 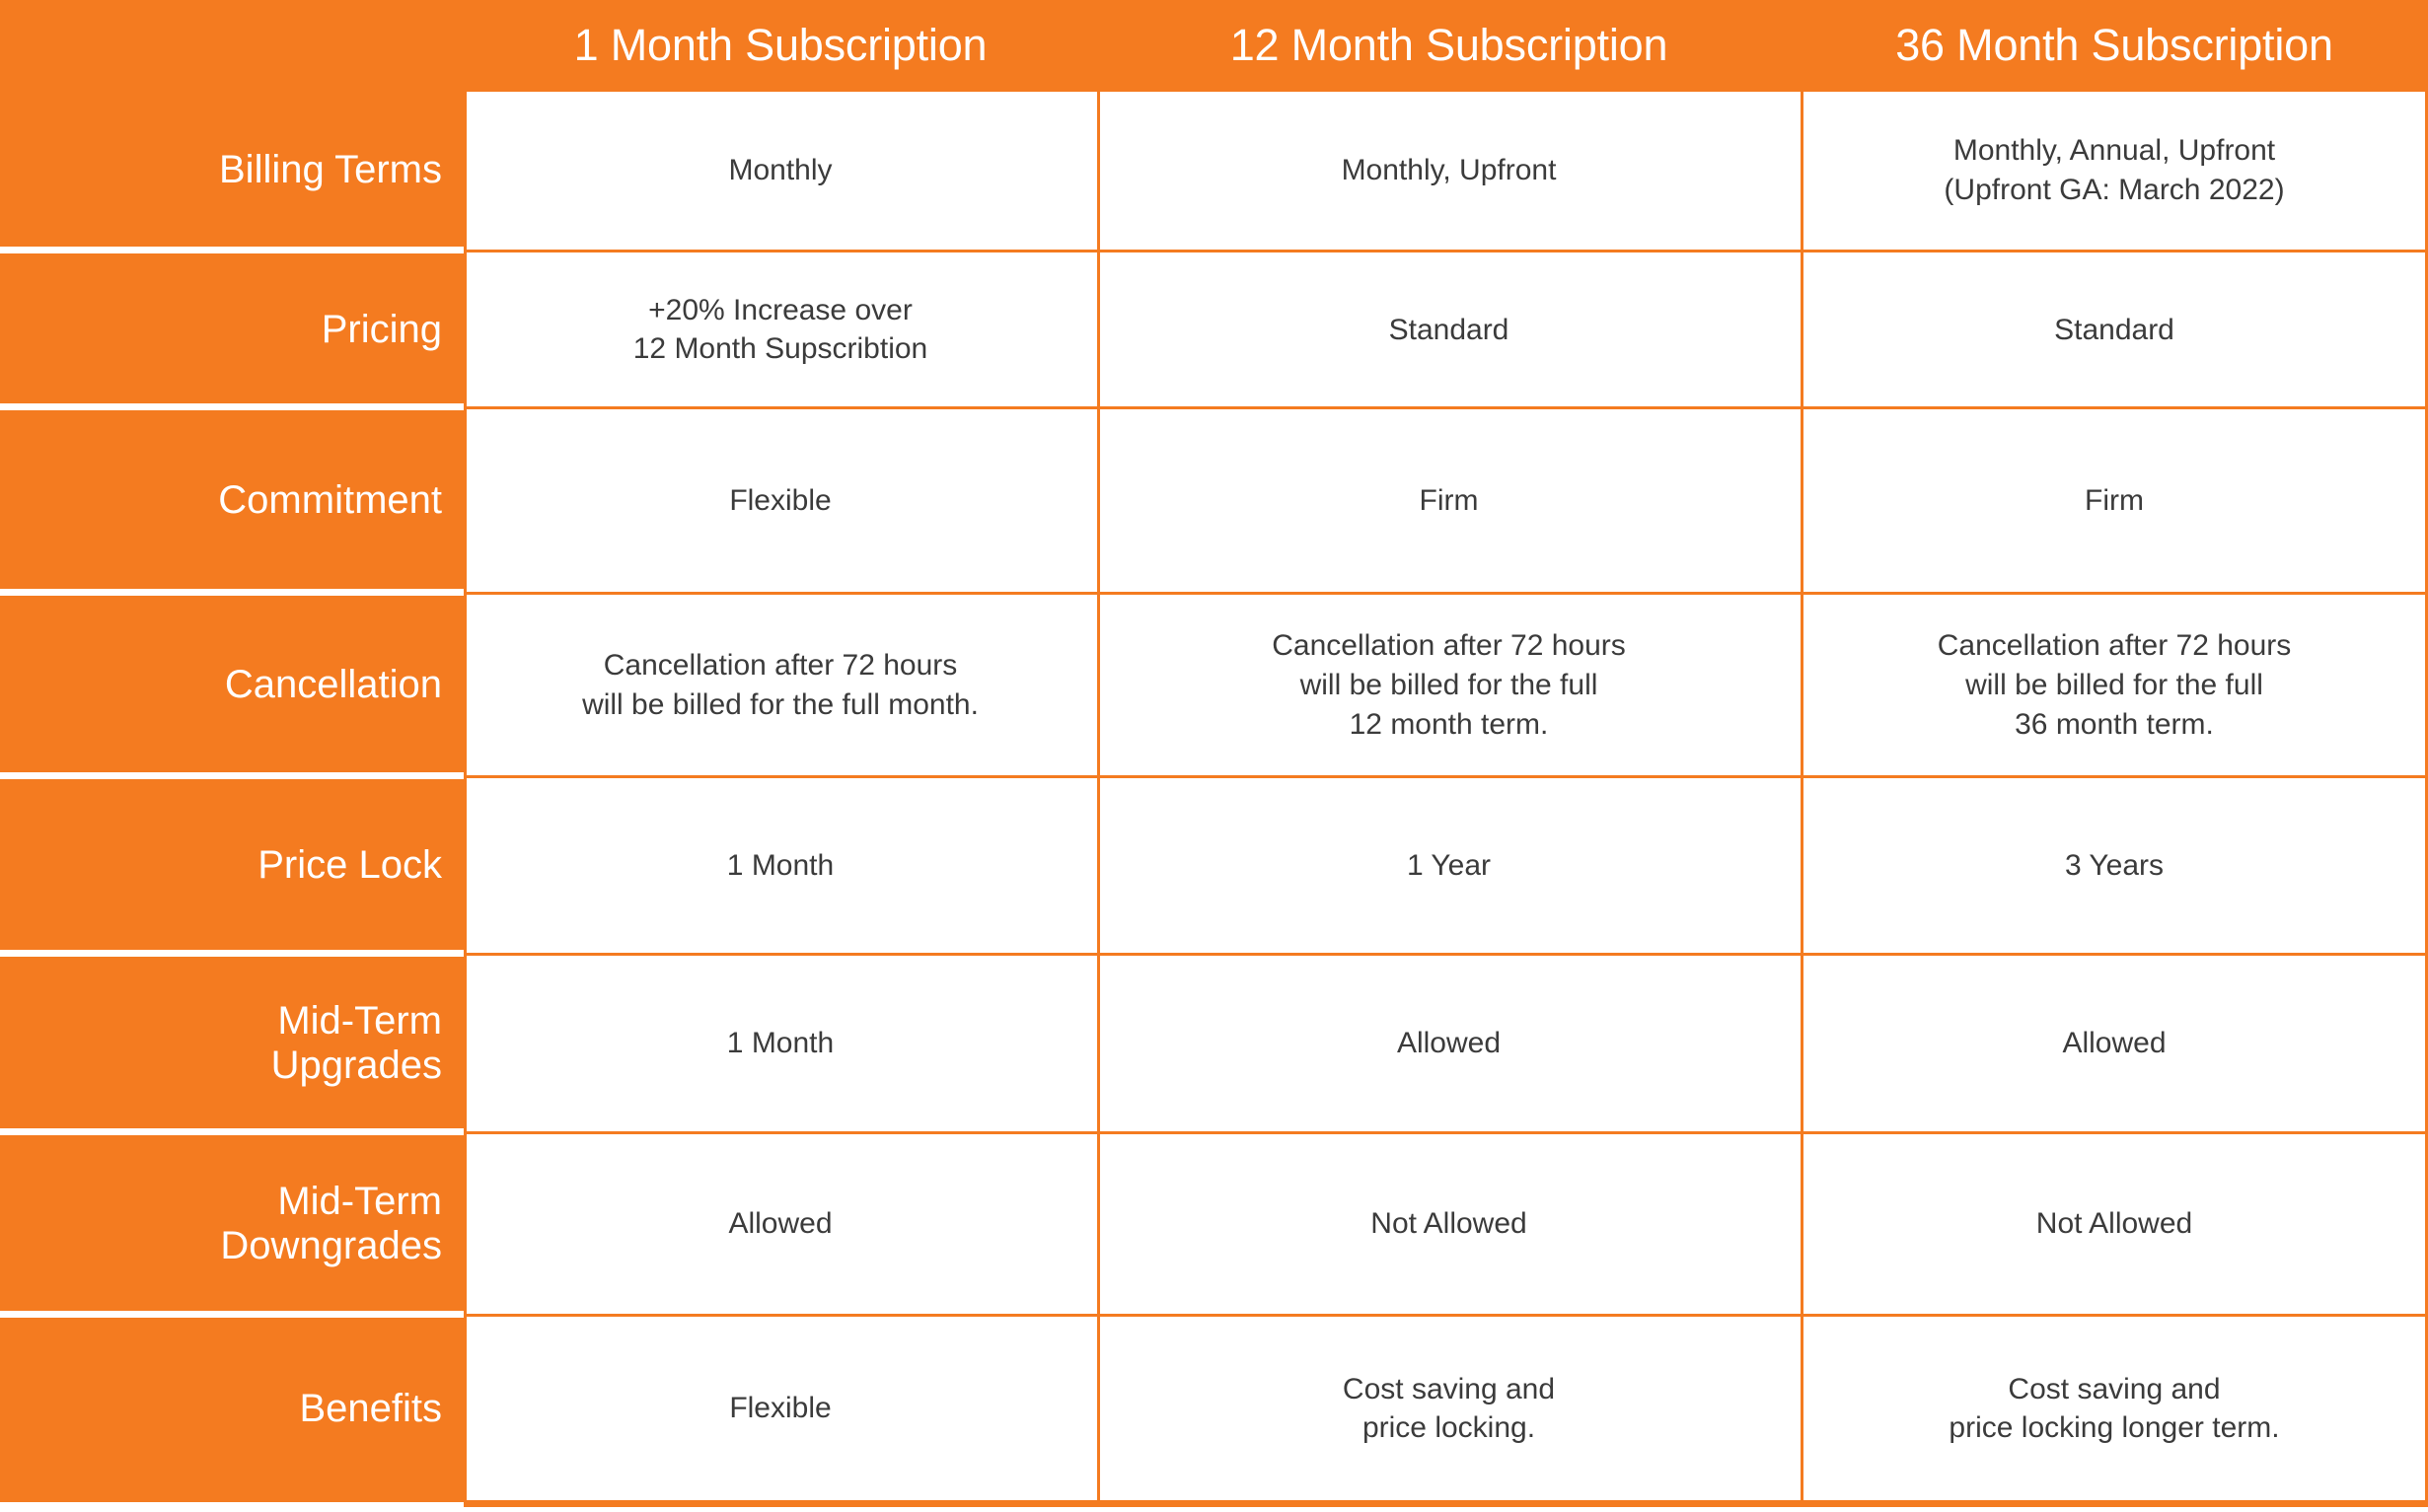 I want to click on cell-r1-c1: Monthly, so click(x=780, y=170).